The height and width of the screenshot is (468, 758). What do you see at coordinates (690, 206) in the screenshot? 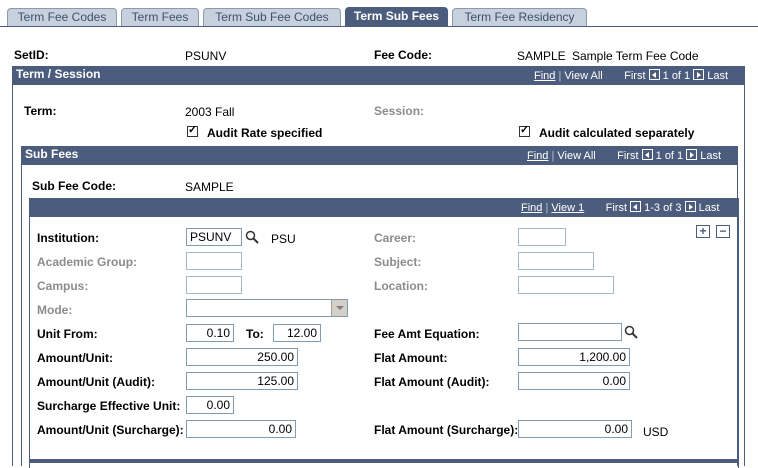
I see `detail-next-icon` at bounding box center [690, 206].